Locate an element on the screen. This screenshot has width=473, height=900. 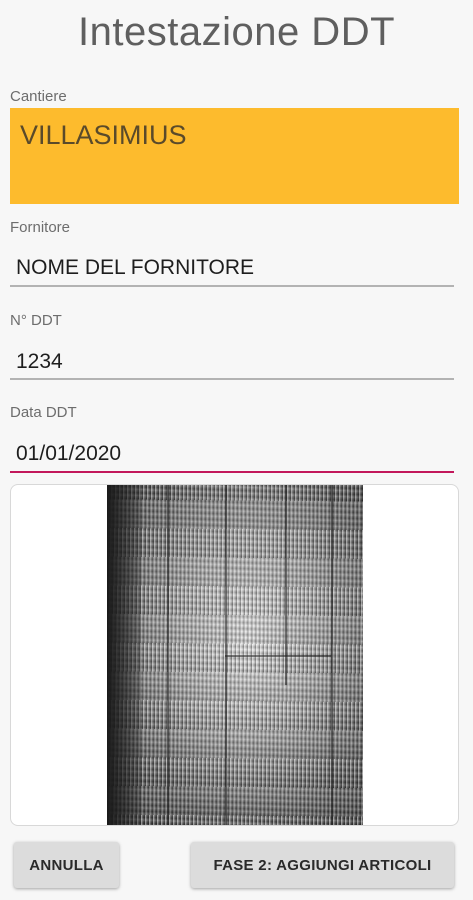
data-ddt-label: Data DDT is located at coordinates (43, 412).